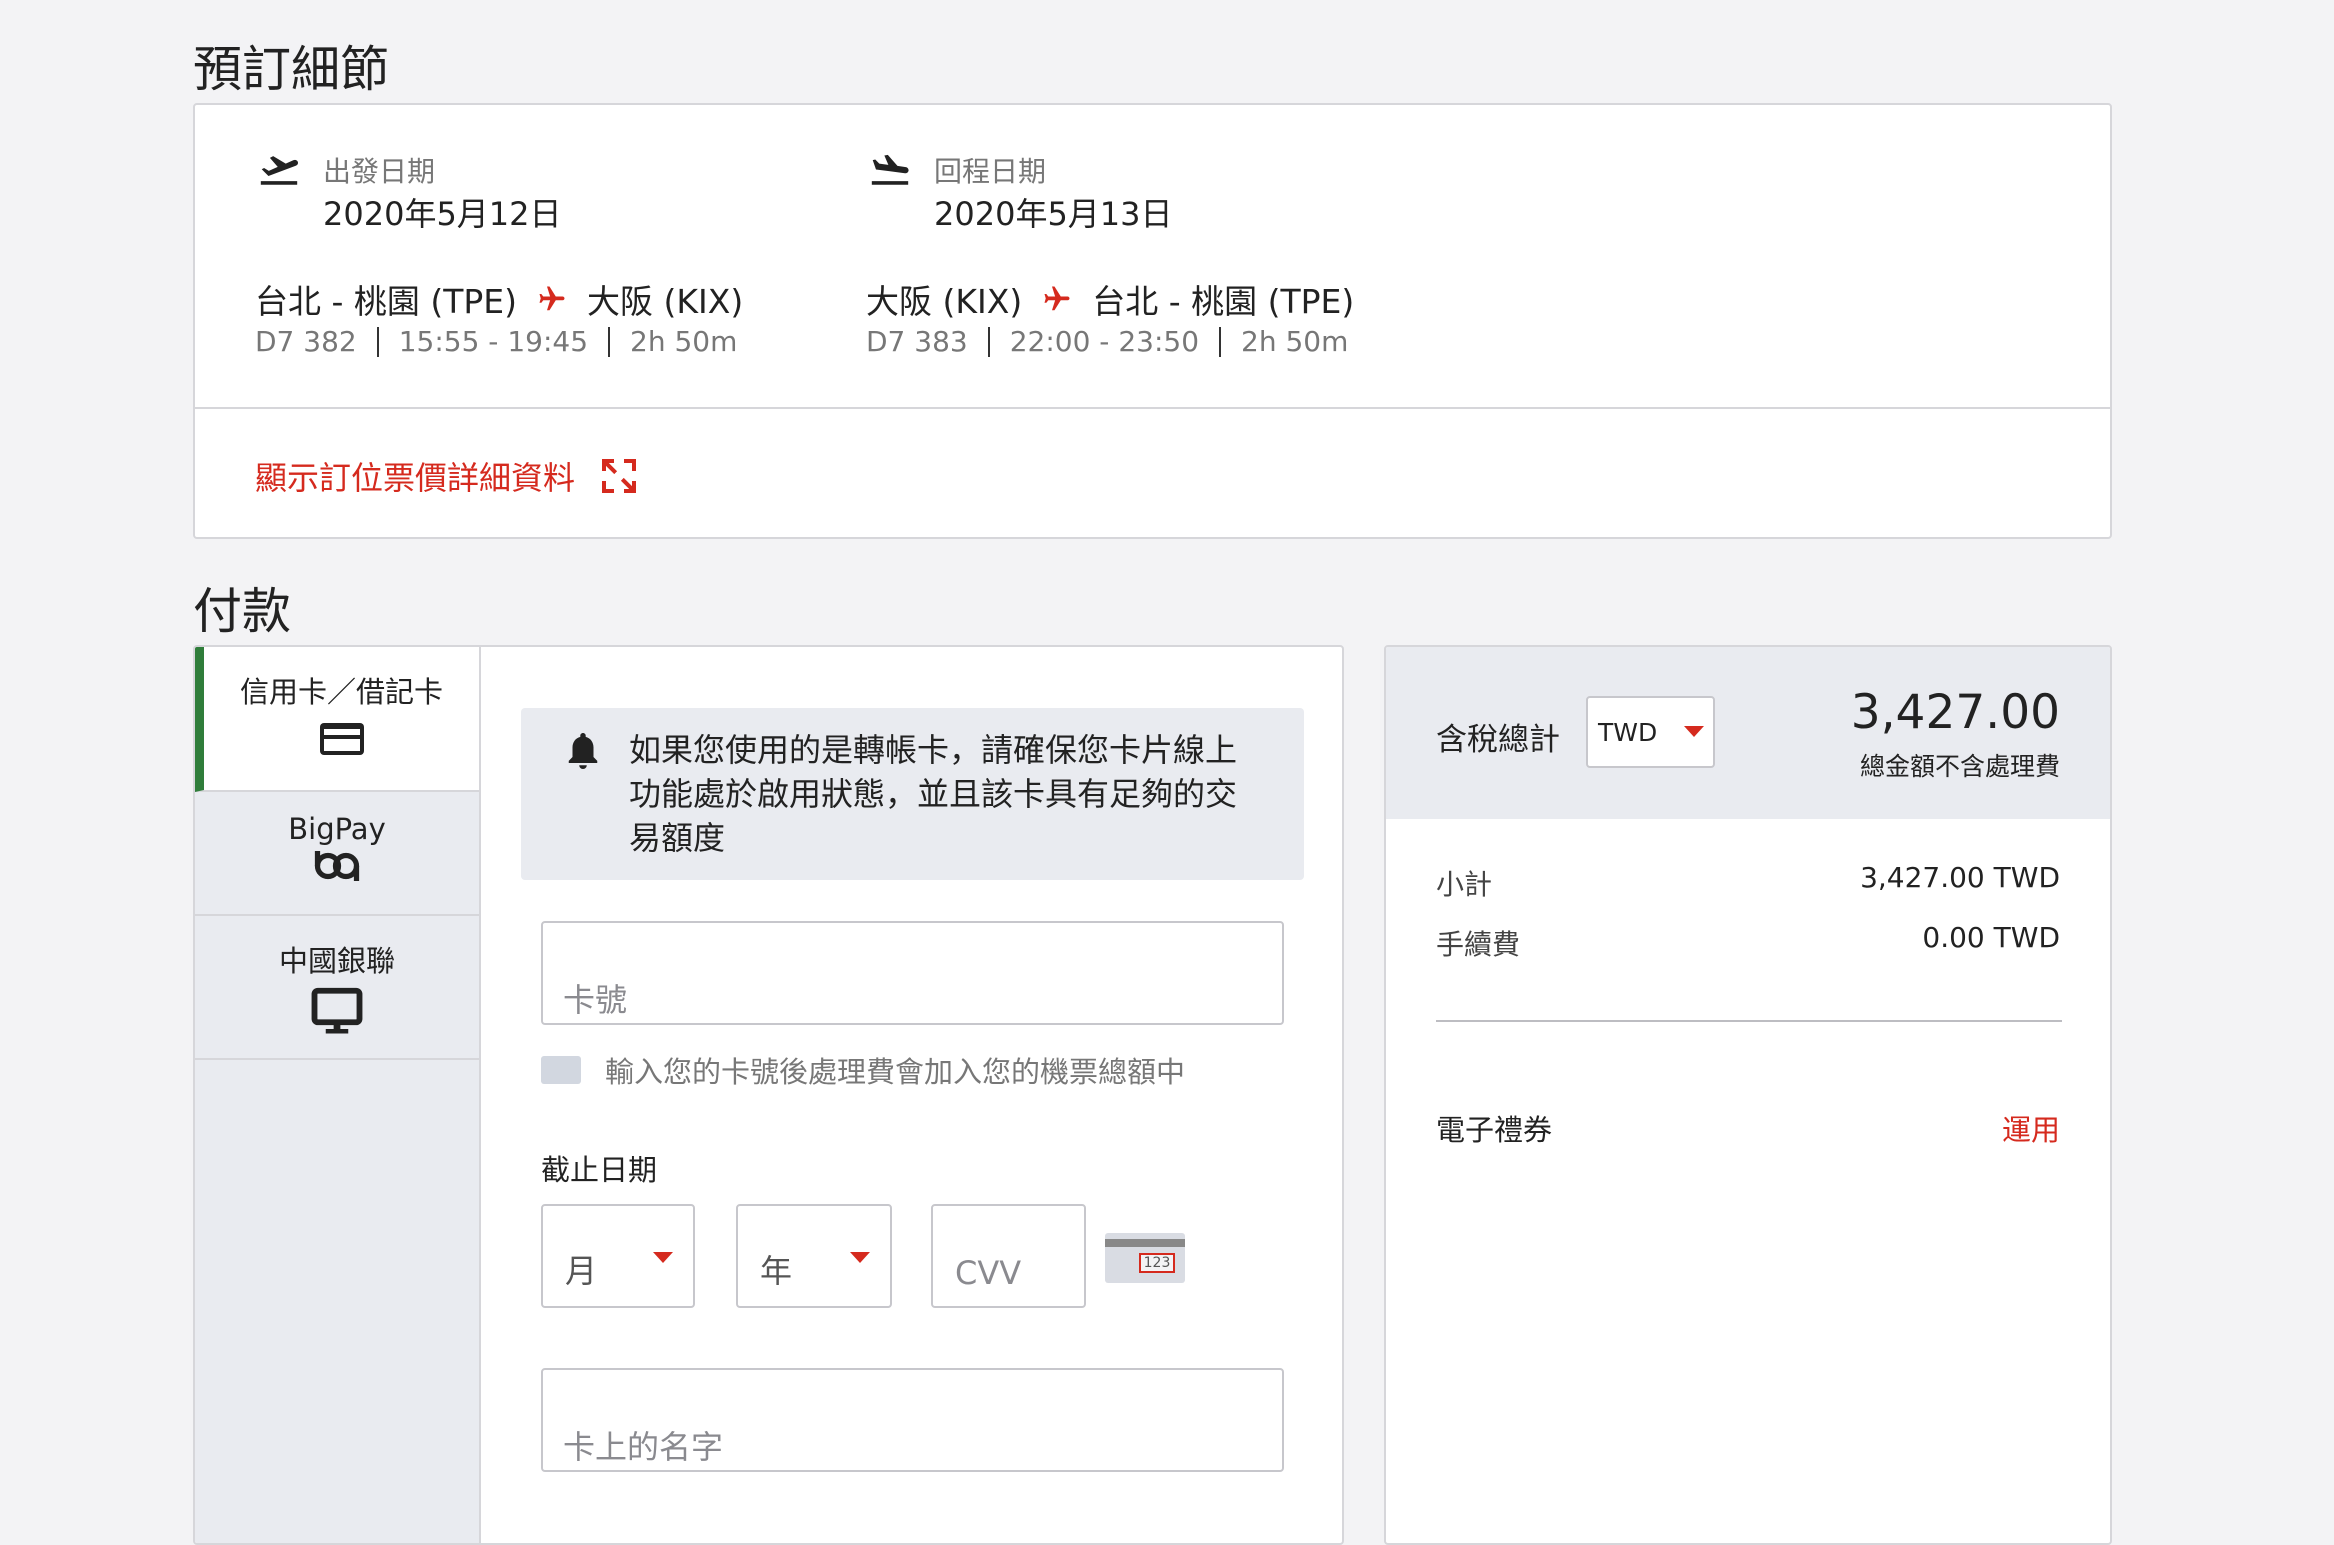 This screenshot has height=1545, width=2334. I want to click on expand-icon, so click(619, 476).